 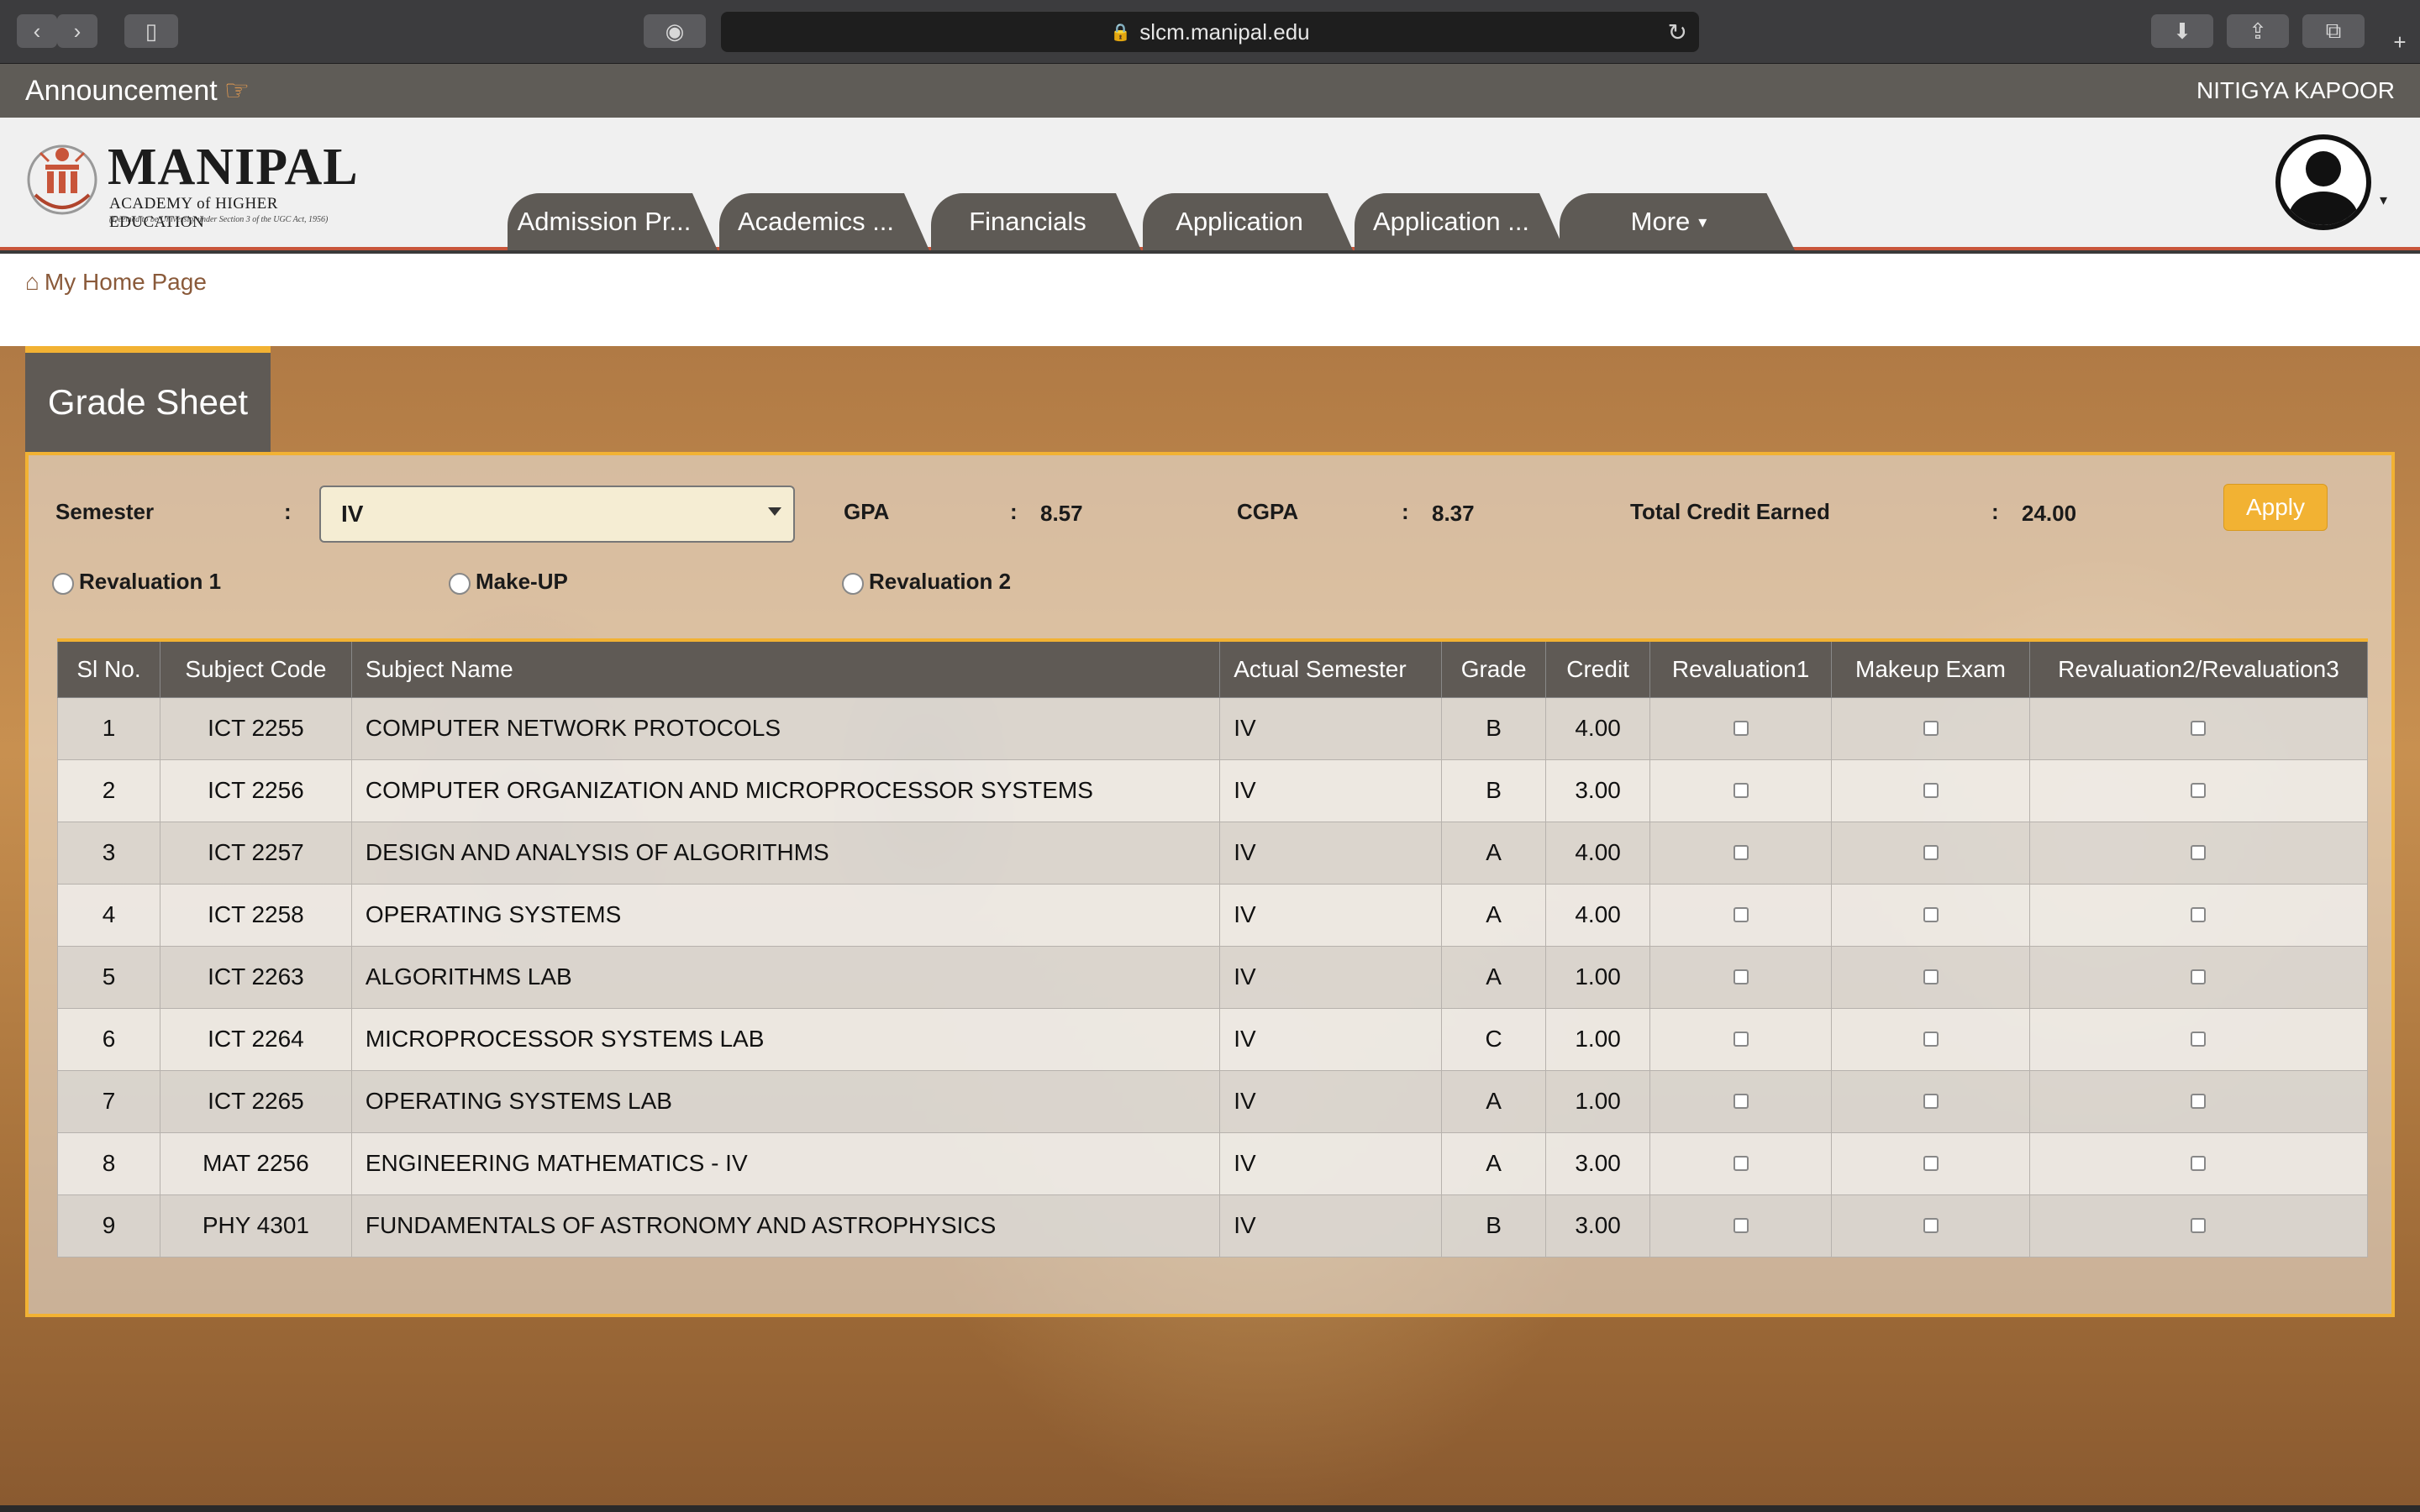 I want to click on tab-label: Application, so click(x=1239, y=221).